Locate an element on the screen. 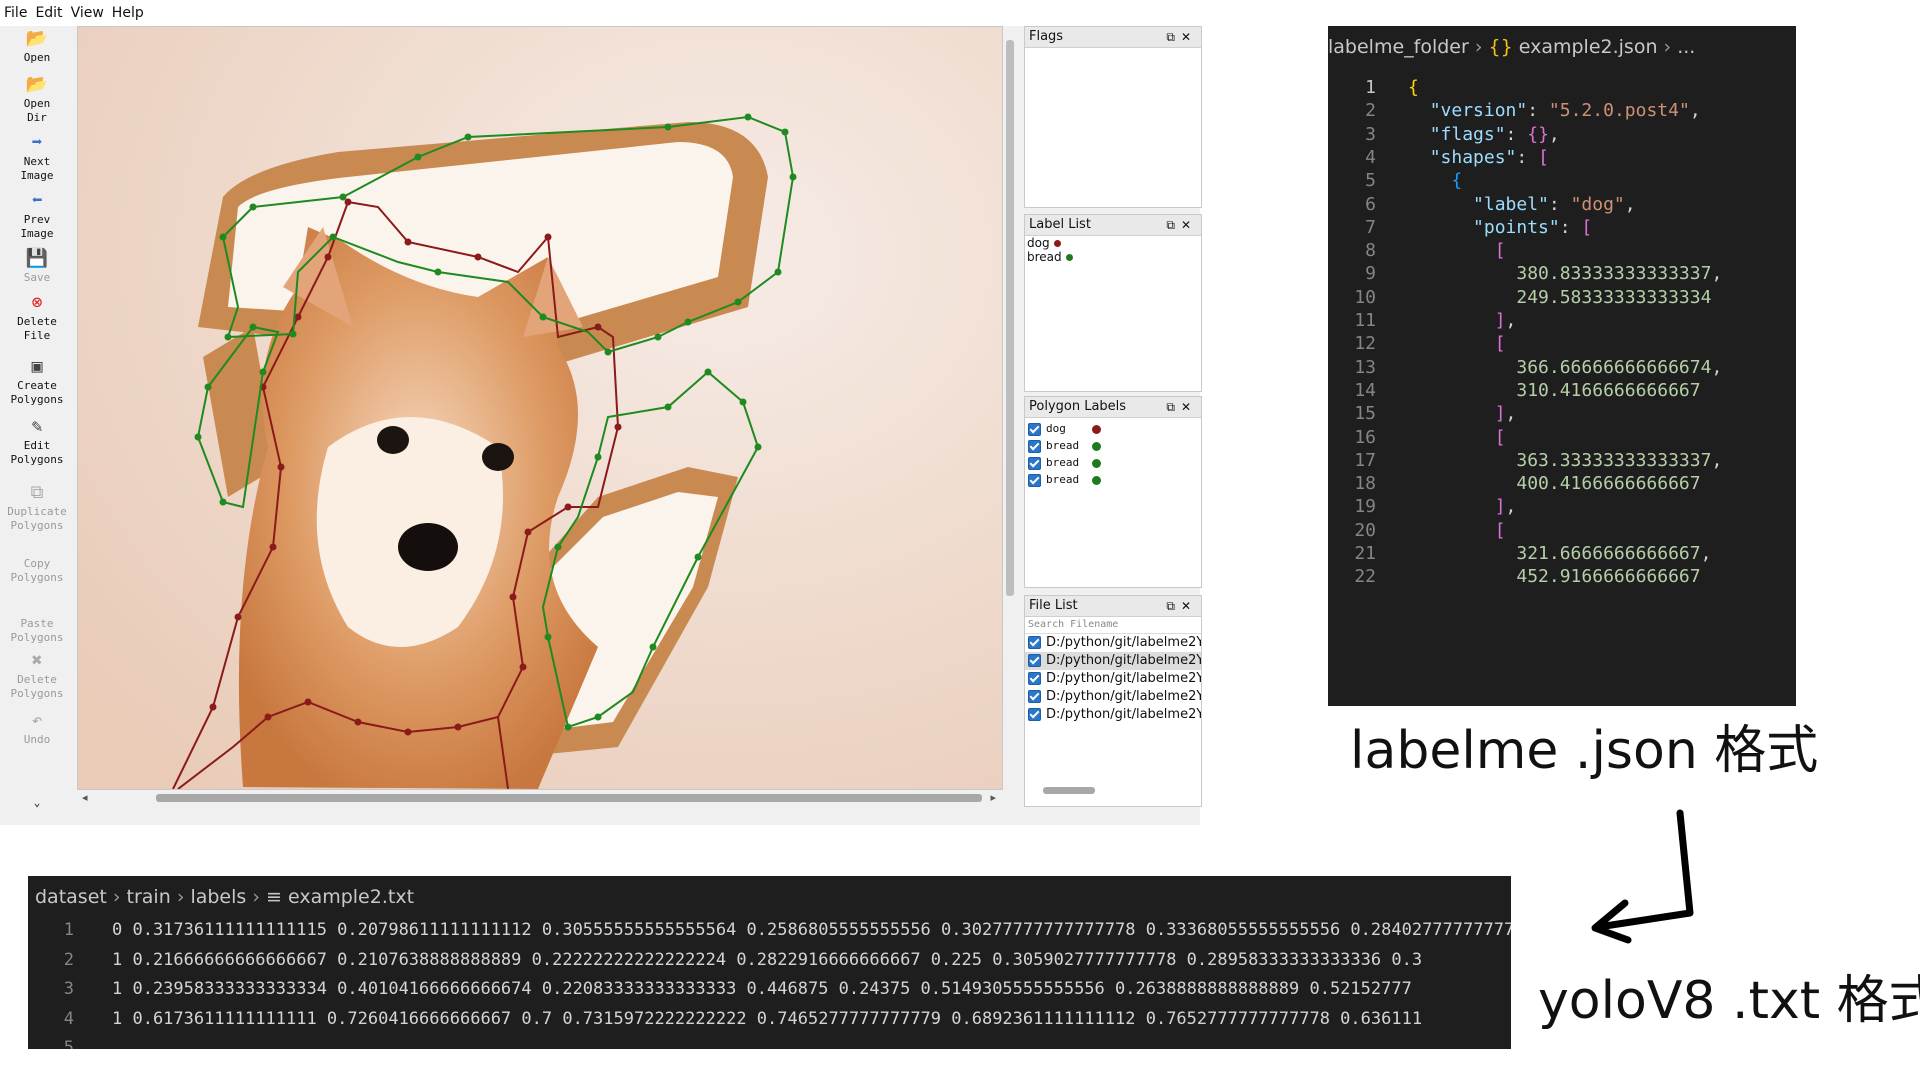 The width and height of the screenshot is (1920, 1080). json-code-line: 5 { is located at coordinates (1562, 180).